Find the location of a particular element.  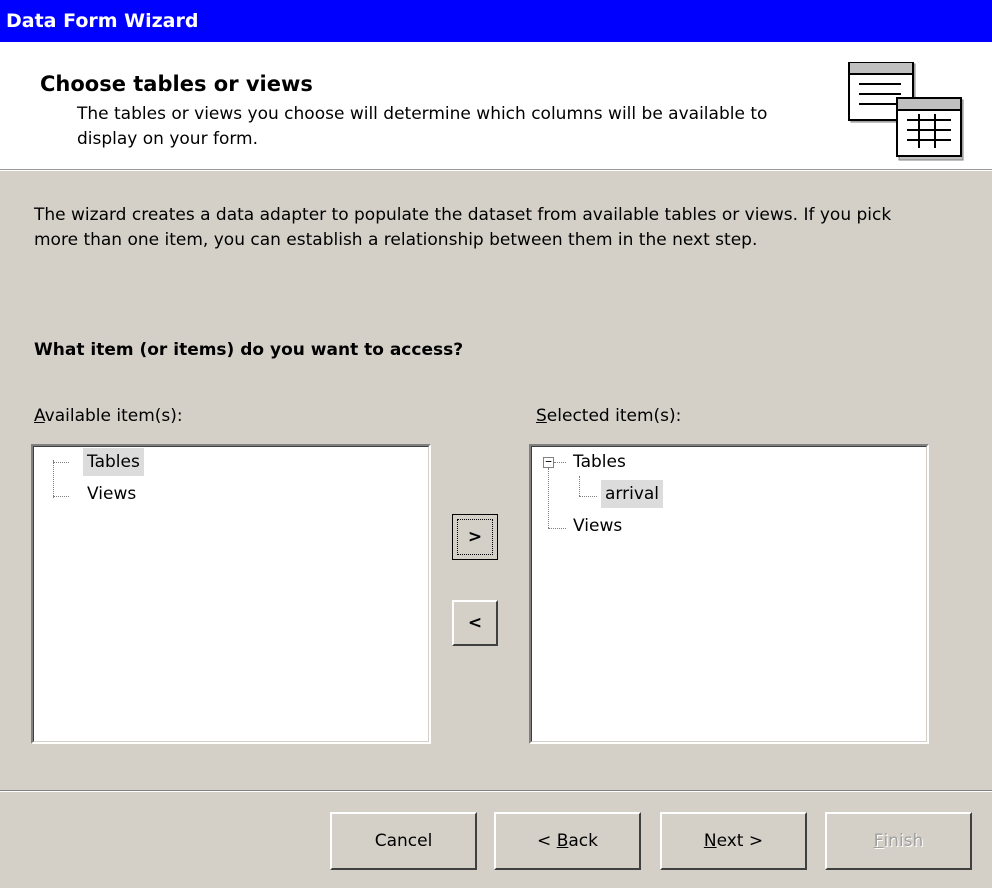

cancel-button: Cancel is located at coordinates (403, 841).